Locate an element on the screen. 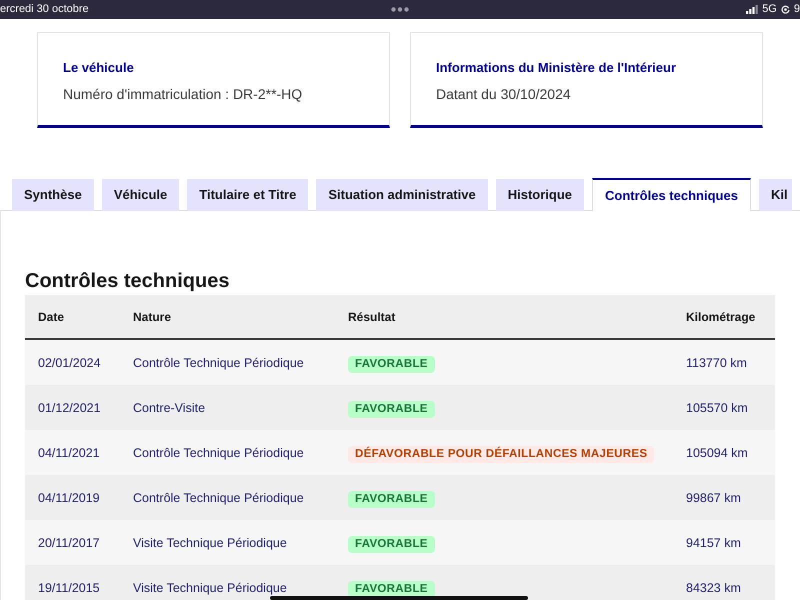 The width and height of the screenshot is (800, 600). card-text: Datant du 30/10/2024 is located at coordinates (504, 94).